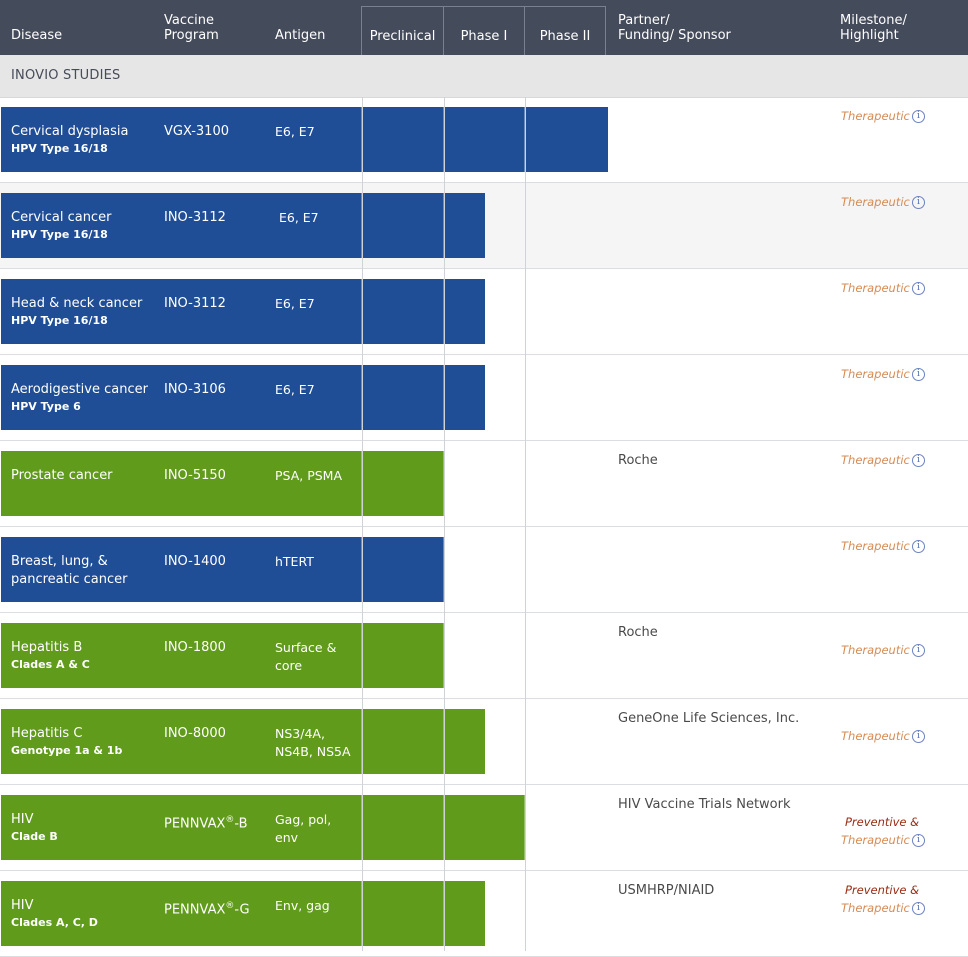 This screenshot has width=968, height=957. I want to click on vaccine-program: PENNVAX®-B, so click(206, 822).